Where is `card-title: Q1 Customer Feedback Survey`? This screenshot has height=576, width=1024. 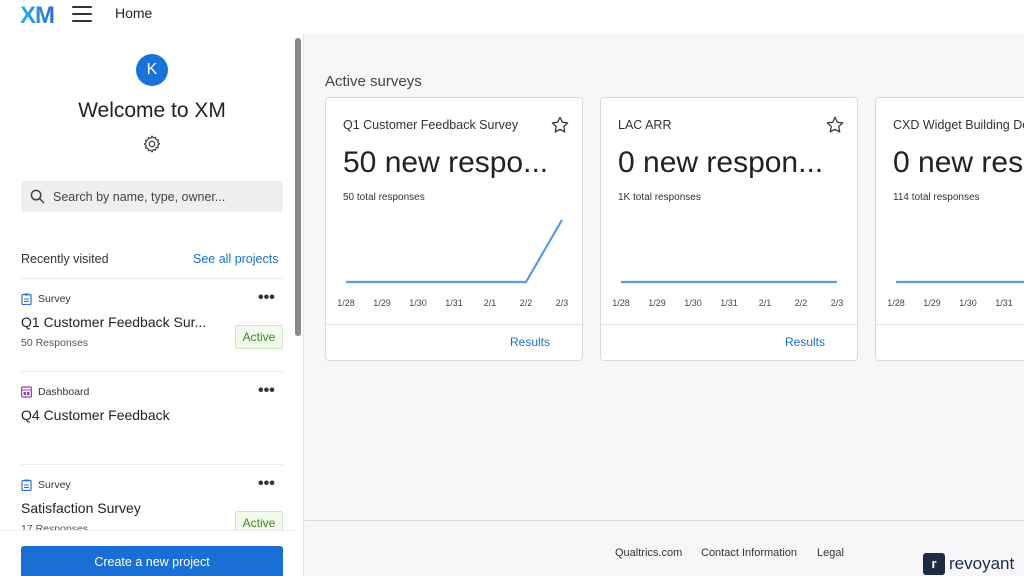 card-title: Q1 Customer Feedback Survey is located at coordinates (431, 125).